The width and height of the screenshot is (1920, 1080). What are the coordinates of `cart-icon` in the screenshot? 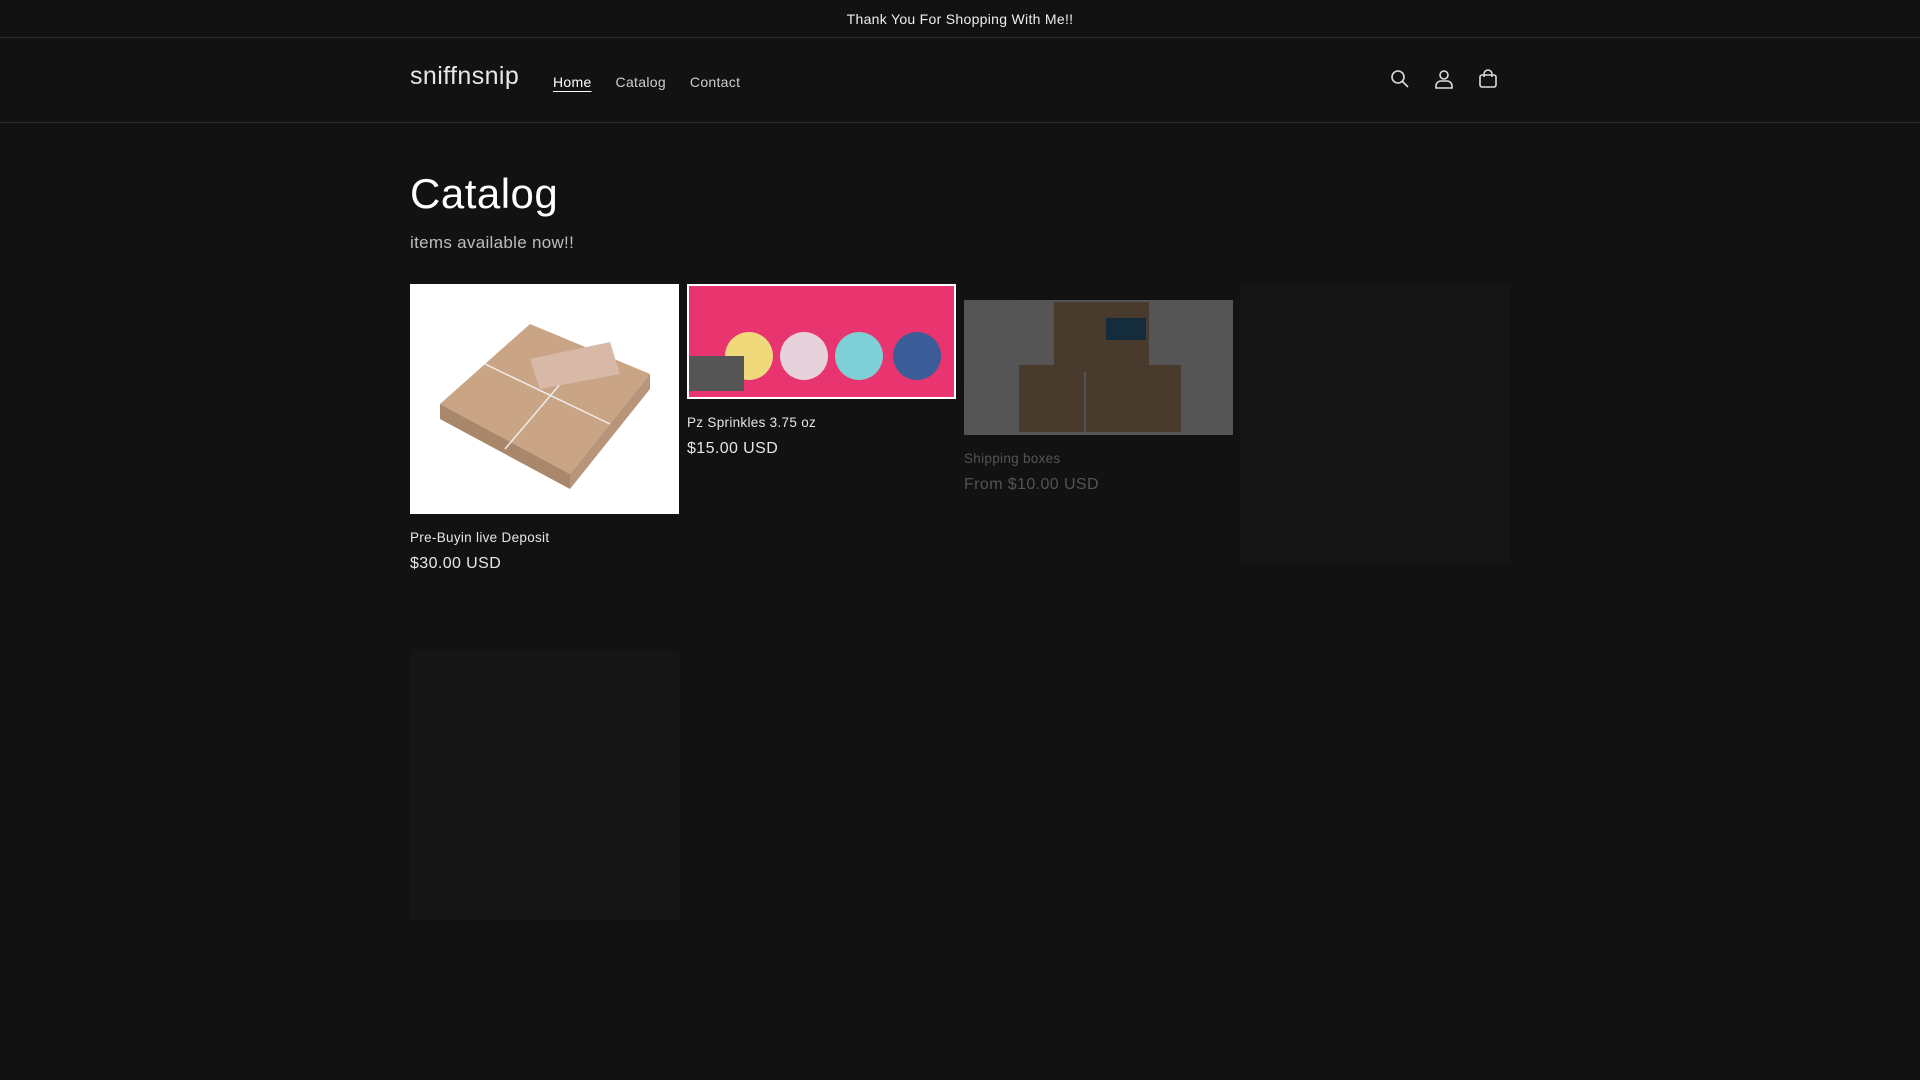 It's located at (1488, 79).